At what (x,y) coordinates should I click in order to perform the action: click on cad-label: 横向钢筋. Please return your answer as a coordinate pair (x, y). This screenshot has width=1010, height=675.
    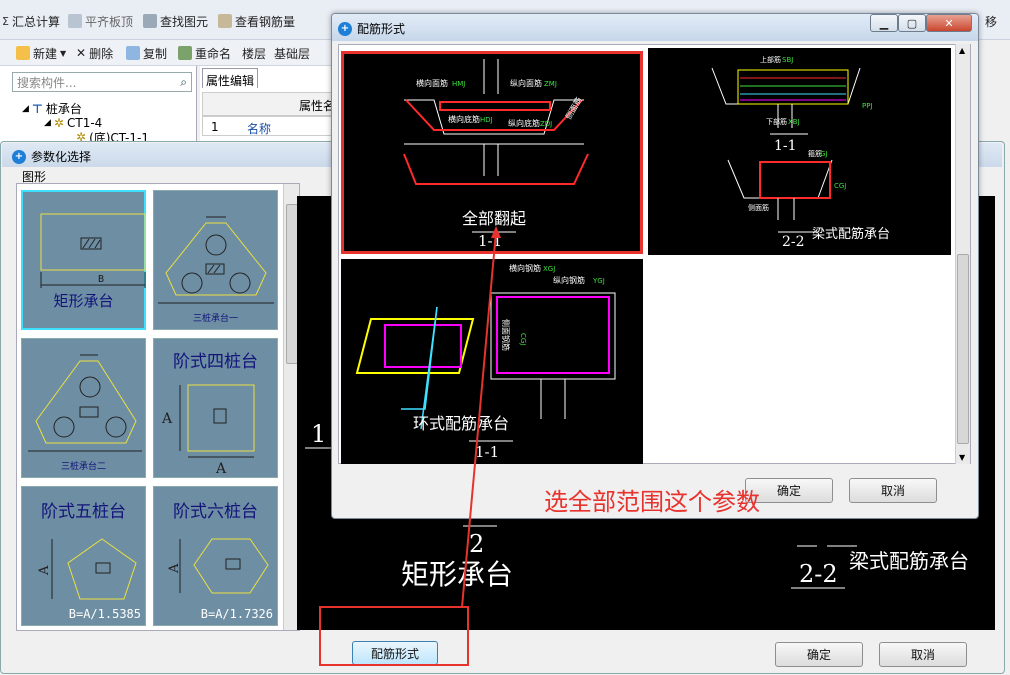
    Looking at the image, I should click on (525, 268).